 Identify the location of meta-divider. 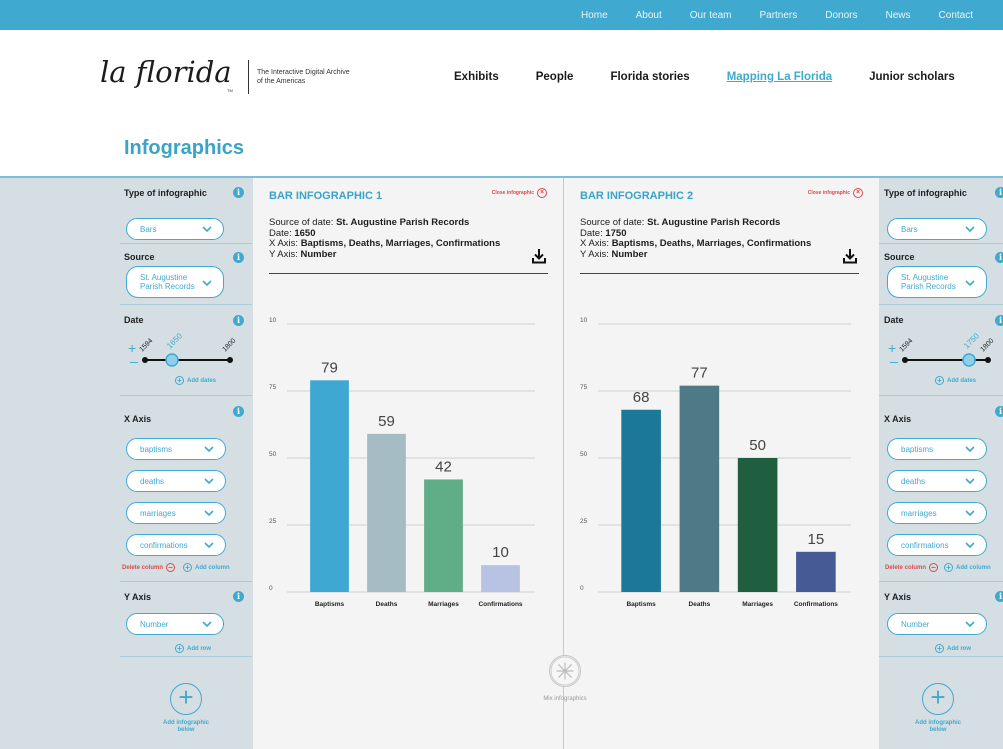
(408, 273).